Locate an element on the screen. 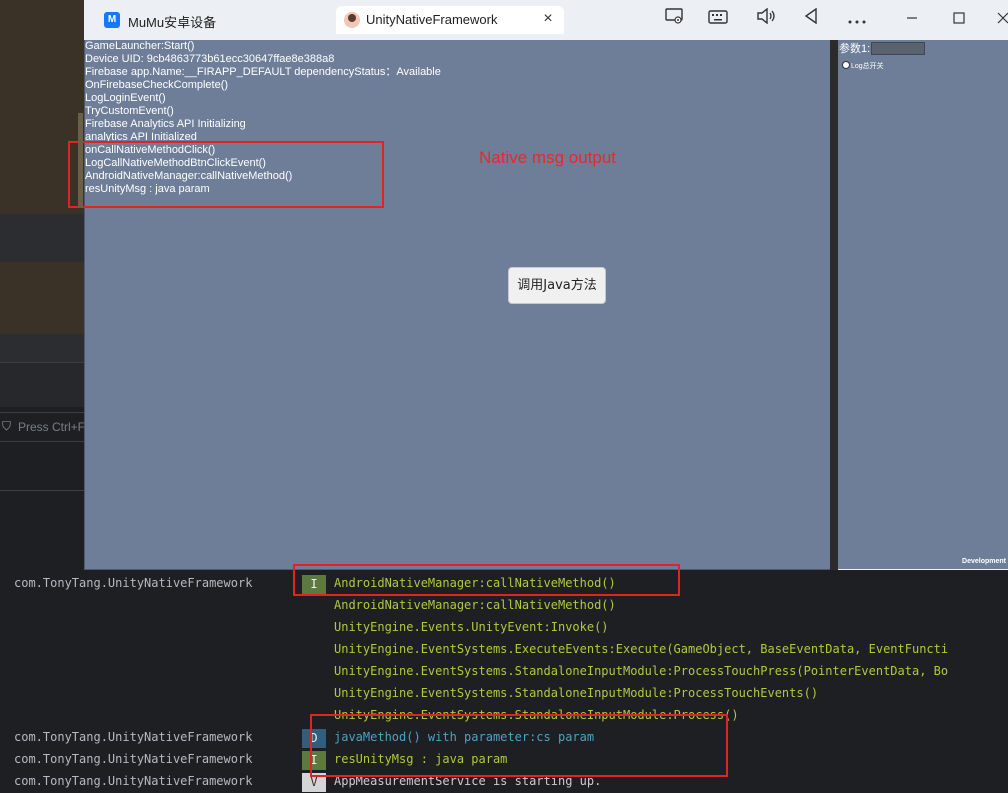  ide-divider is located at coordinates (42, 490).